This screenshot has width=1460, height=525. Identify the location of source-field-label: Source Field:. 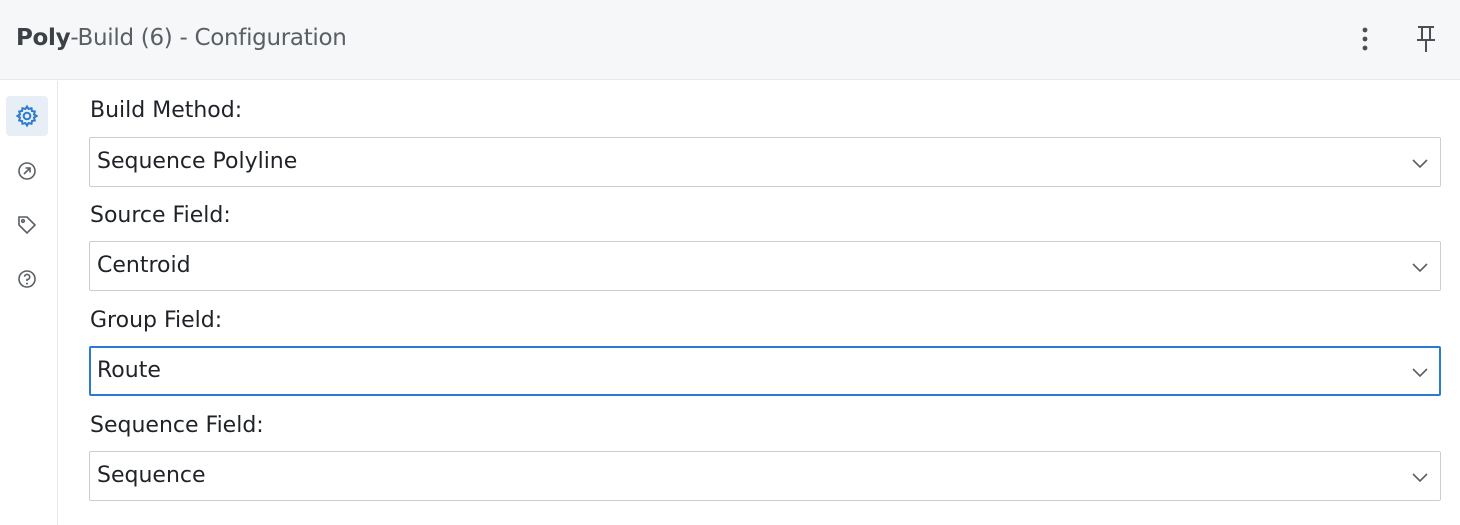
(160, 215).